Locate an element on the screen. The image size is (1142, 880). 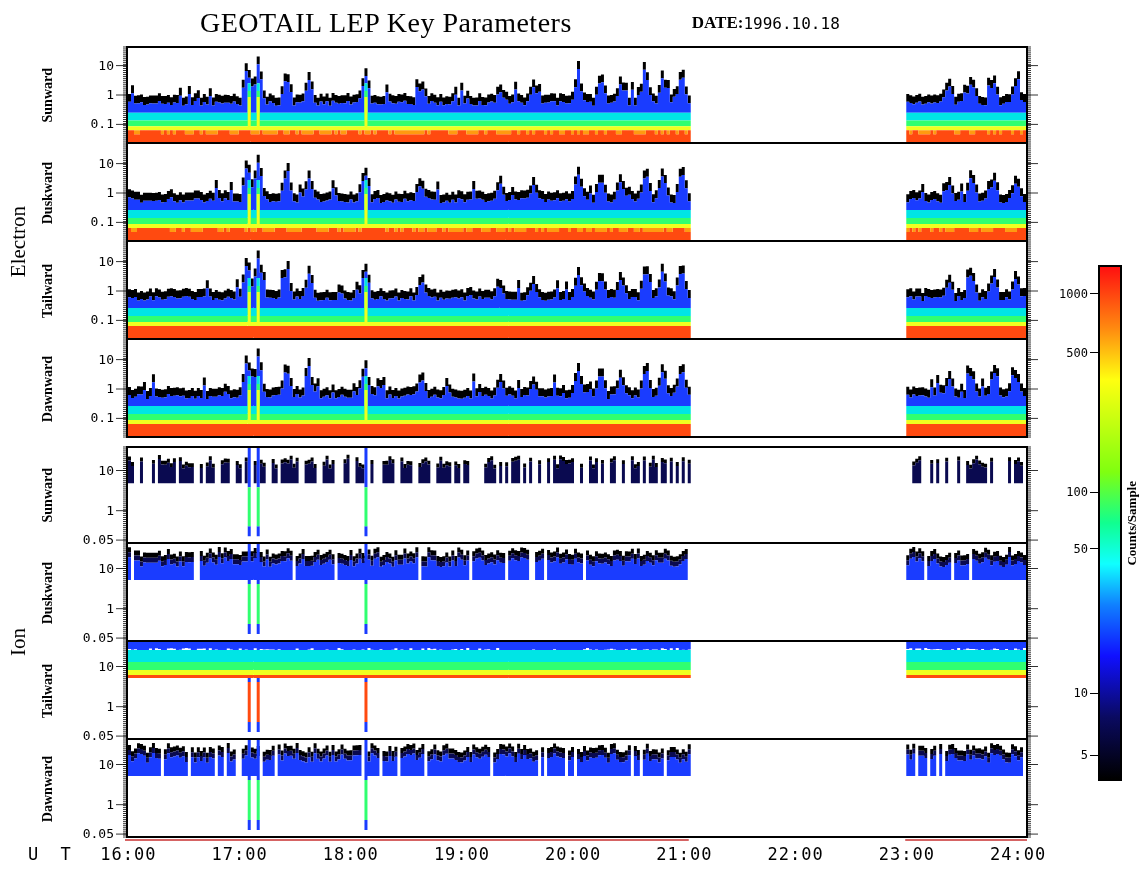
time-tick-label: 16:00 is located at coordinates (126, 854).